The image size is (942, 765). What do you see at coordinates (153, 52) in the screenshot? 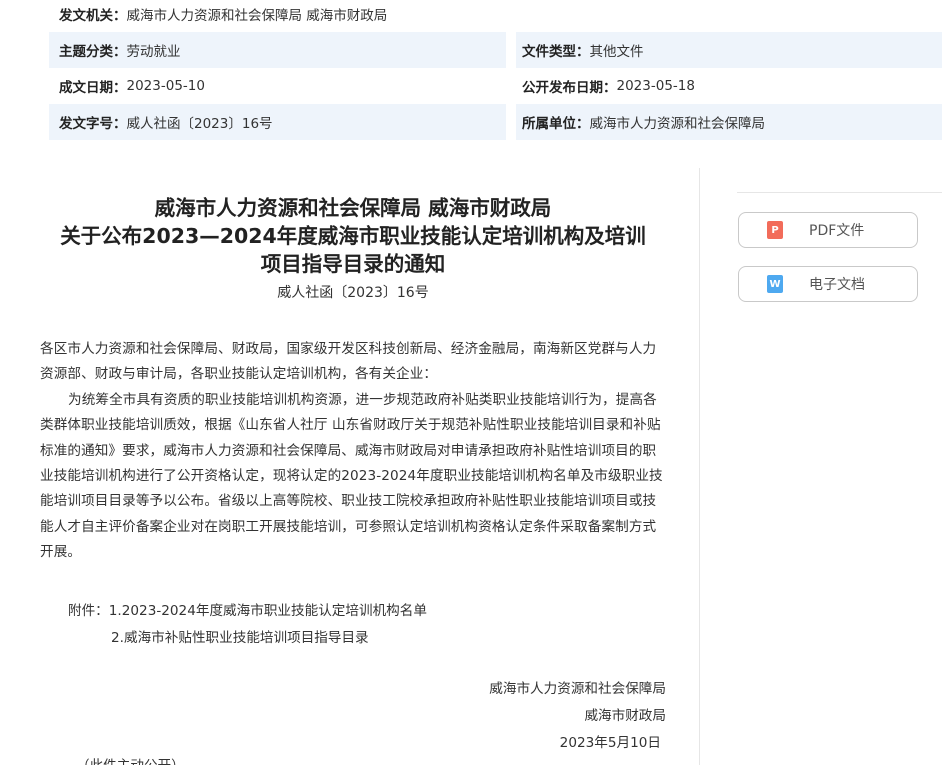
I see `meta-value: 劳动就业` at bounding box center [153, 52].